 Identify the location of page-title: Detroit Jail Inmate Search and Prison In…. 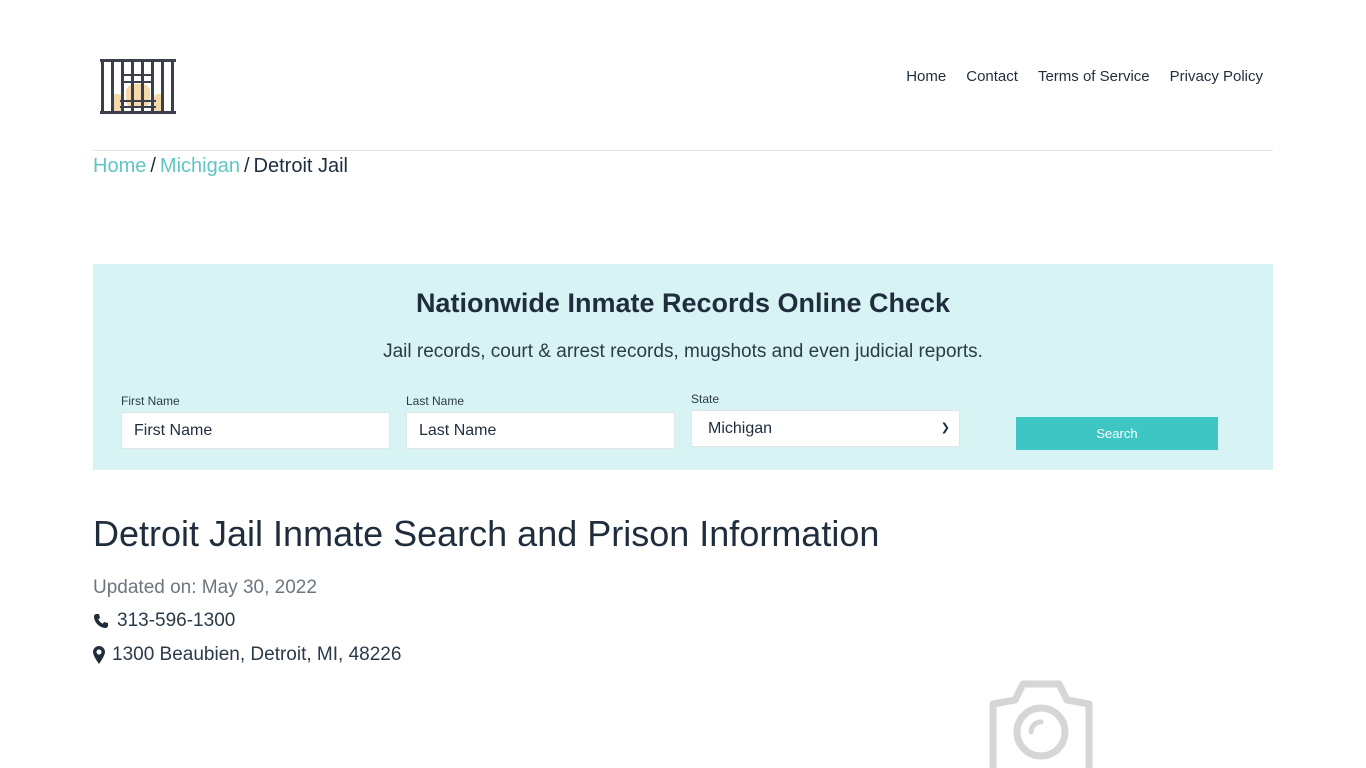
(486, 533).